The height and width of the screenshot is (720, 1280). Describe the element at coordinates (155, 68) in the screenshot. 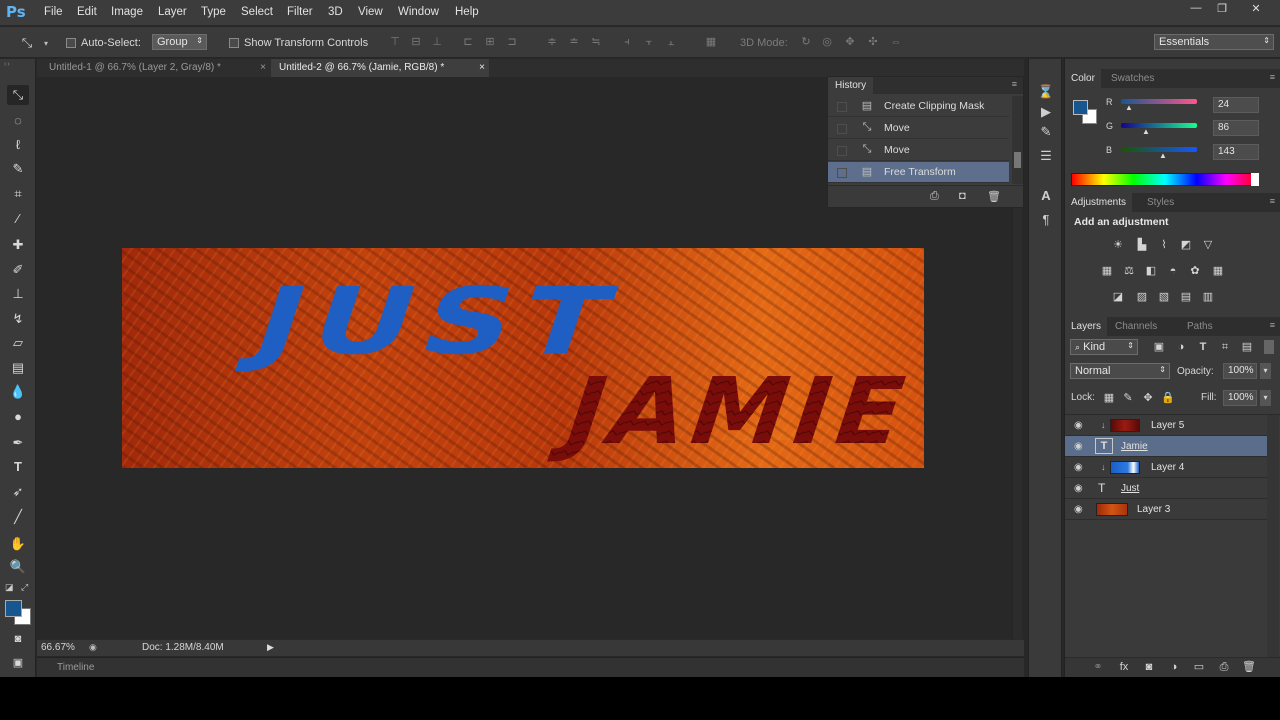

I see `tab-untitled-1: Untitled-1 @ 66.7% (Layer 2, Gray/8) * ×` at that location.